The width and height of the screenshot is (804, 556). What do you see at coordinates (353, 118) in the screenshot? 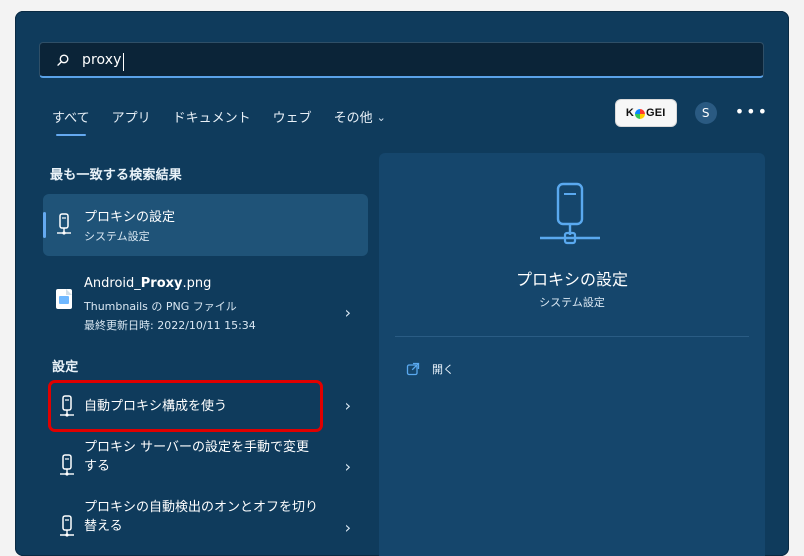
I see `tab-more-label: その他` at bounding box center [353, 118].